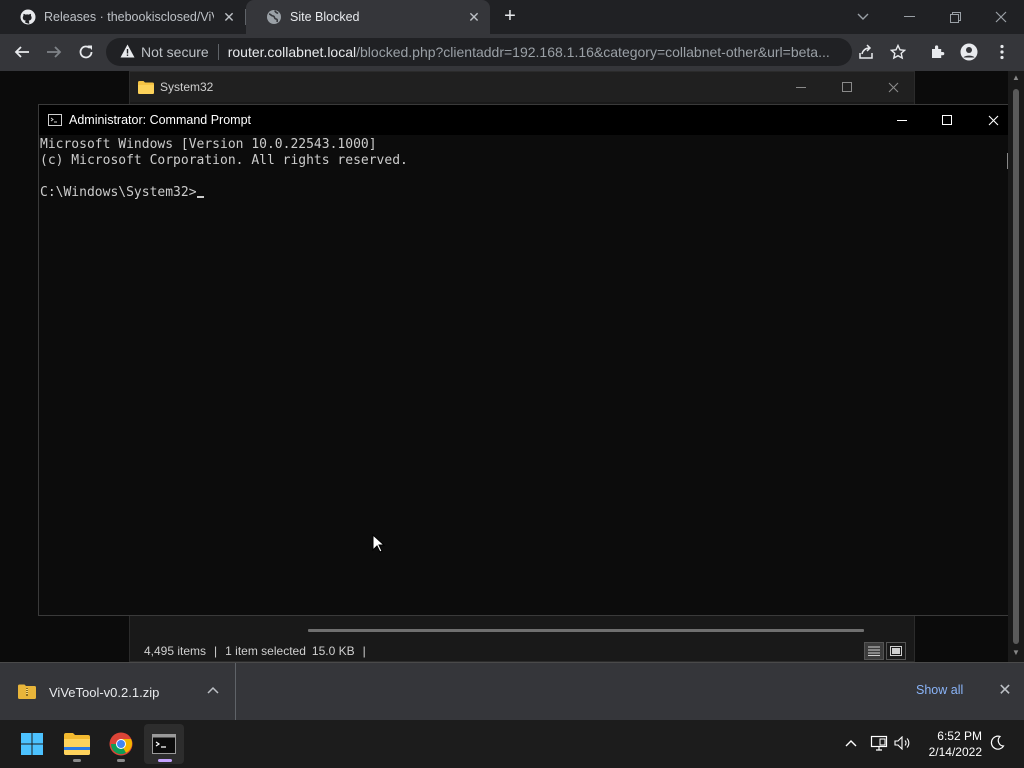 The width and height of the screenshot is (1024, 768). What do you see at coordinates (939, 690) in the screenshot?
I see `show-all-link: Show all` at bounding box center [939, 690].